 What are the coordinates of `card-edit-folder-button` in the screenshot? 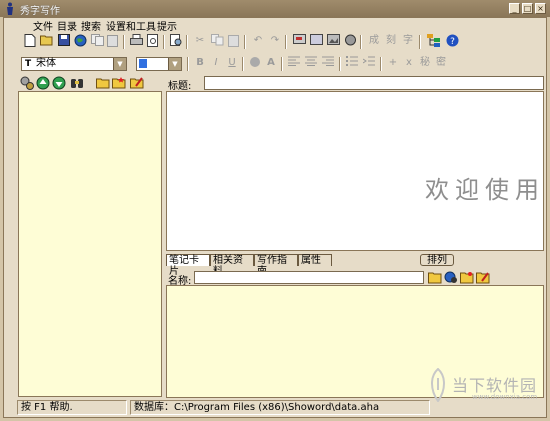 It's located at (483, 278).